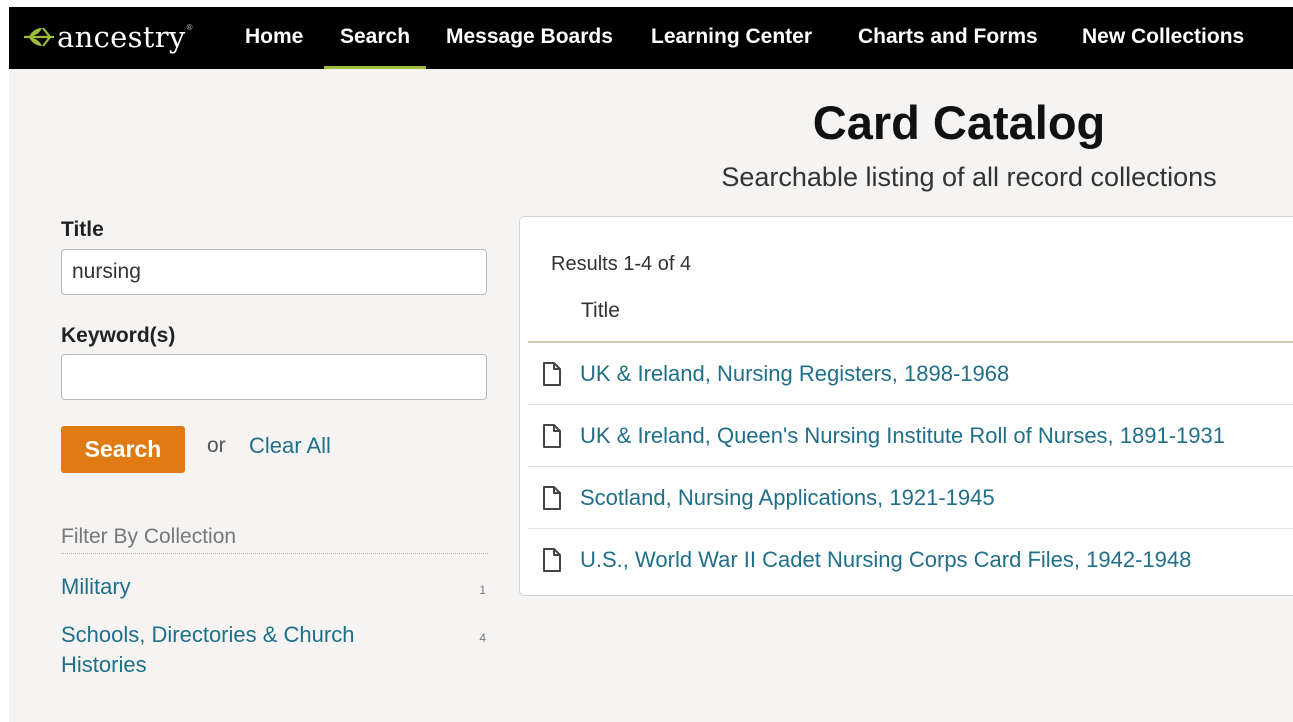  Describe the element at coordinates (1163, 38) in the screenshot. I see `nav-new-collections: New Collections` at that location.